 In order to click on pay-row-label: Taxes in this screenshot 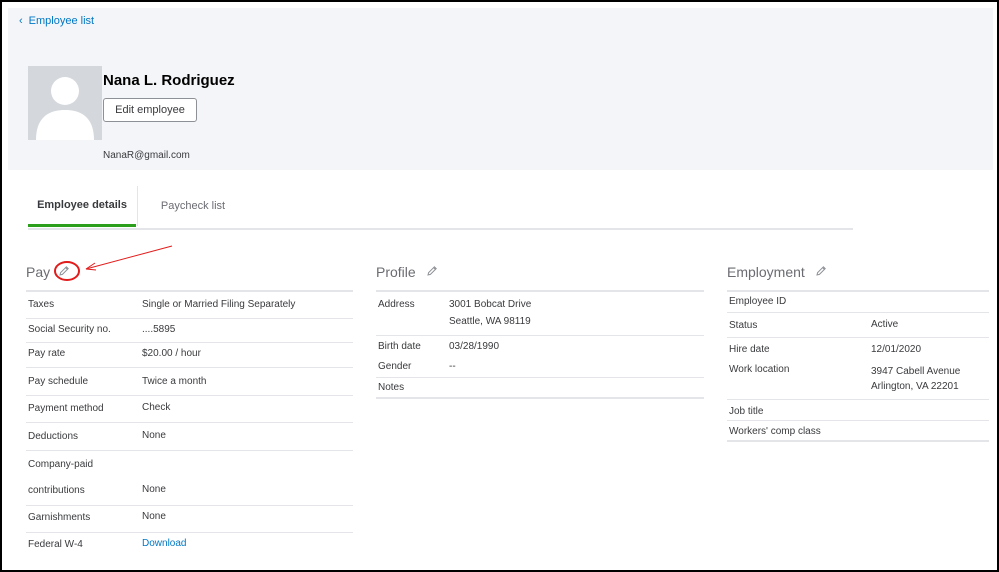, I will do `click(41, 304)`.